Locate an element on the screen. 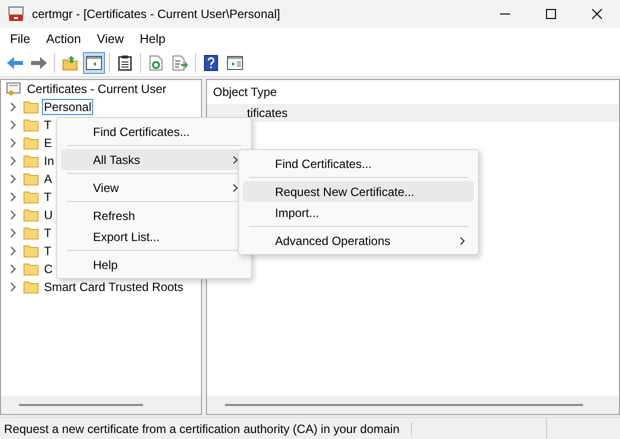 This screenshot has width=620, height=439. help-icon is located at coordinates (211, 63).